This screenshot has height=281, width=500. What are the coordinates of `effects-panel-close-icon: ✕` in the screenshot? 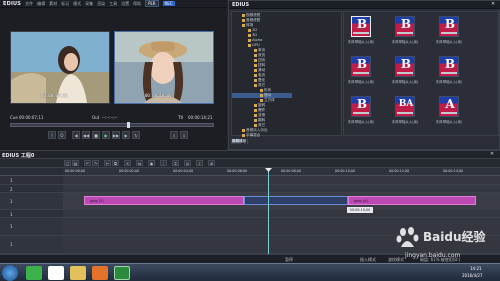 It's located at (493, 4).